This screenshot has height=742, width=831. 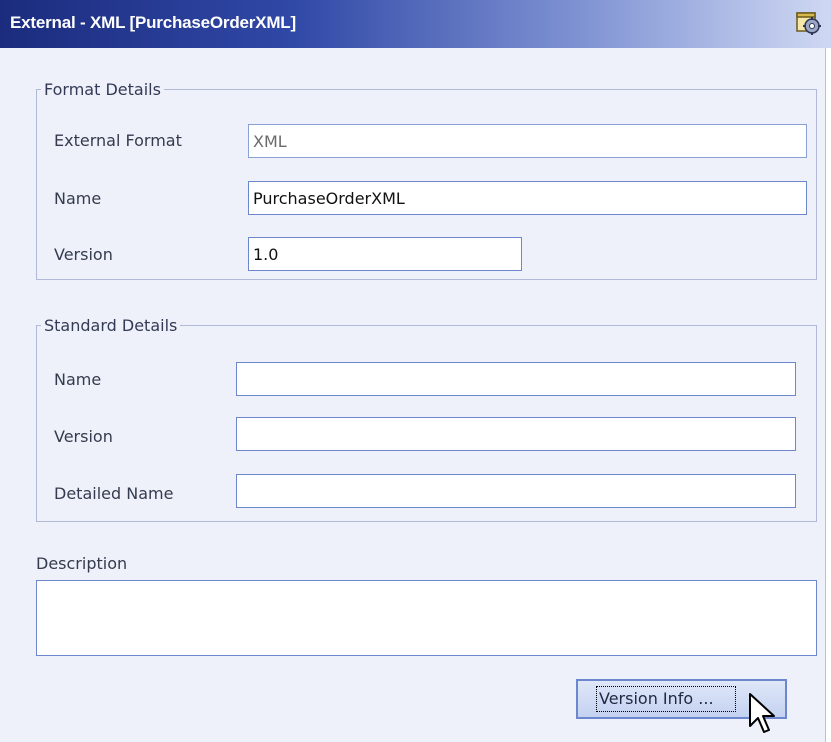 What do you see at coordinates (111, 325) in the screenshot?
I see `standard-details-legend: Standard Details` at bounding box center [111, 325].